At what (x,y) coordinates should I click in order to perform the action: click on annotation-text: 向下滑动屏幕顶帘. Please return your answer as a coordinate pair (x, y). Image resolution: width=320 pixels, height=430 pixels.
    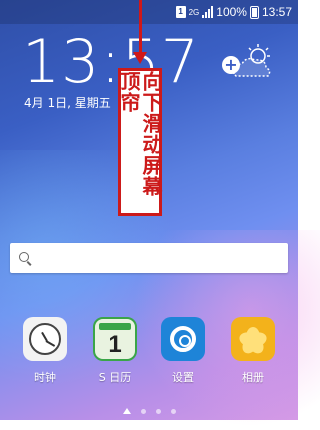
    Looking at the image, I should click on (140, 134).